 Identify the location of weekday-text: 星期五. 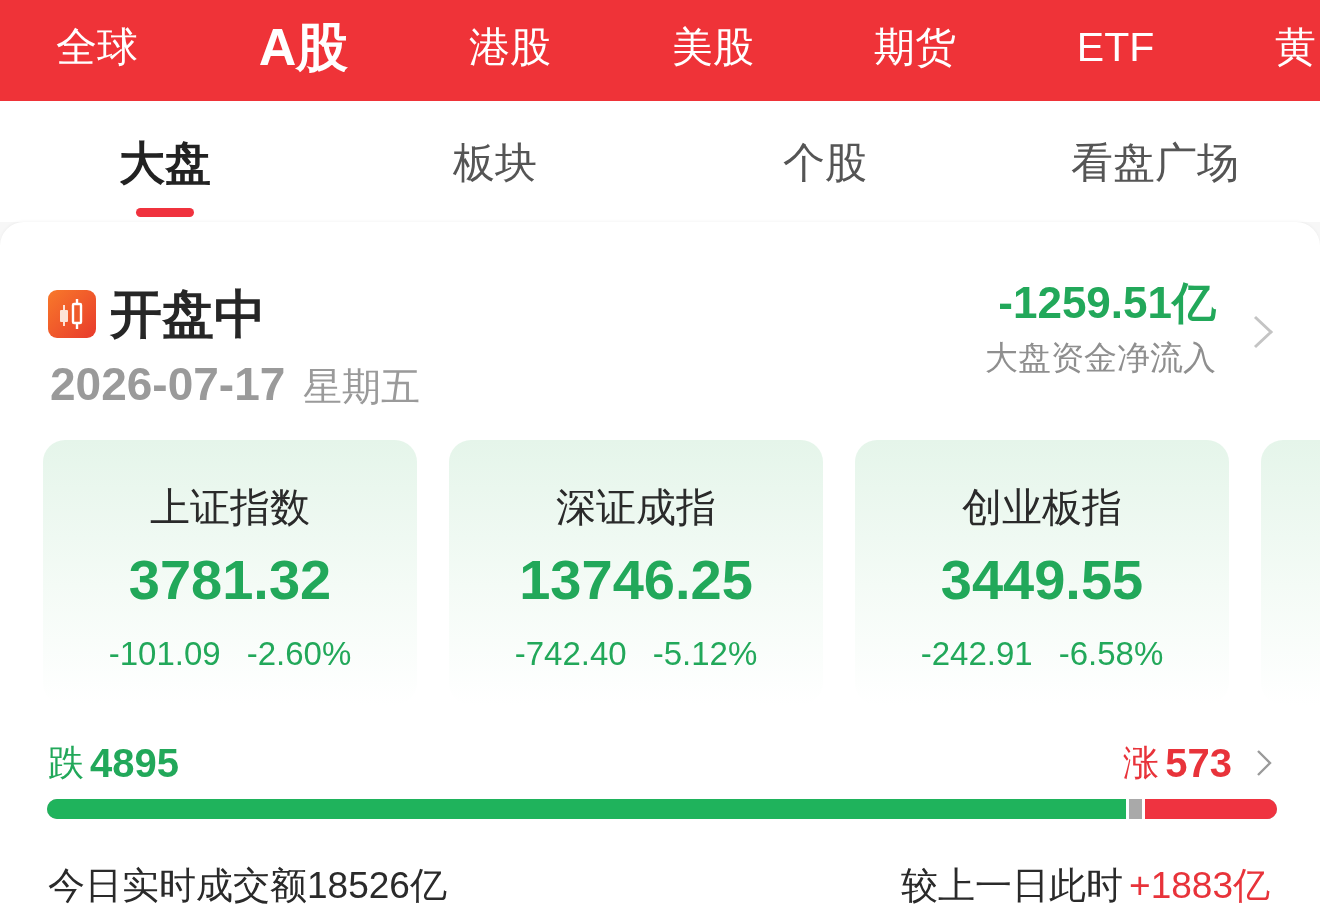
(362, 387).